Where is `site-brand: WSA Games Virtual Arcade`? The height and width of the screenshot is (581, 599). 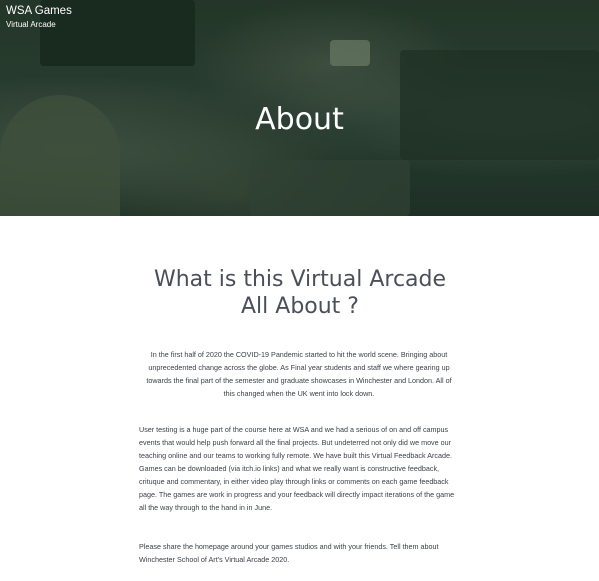 site-brand: WSA Games Virtual Arcade is located at coordinates (39, 17).